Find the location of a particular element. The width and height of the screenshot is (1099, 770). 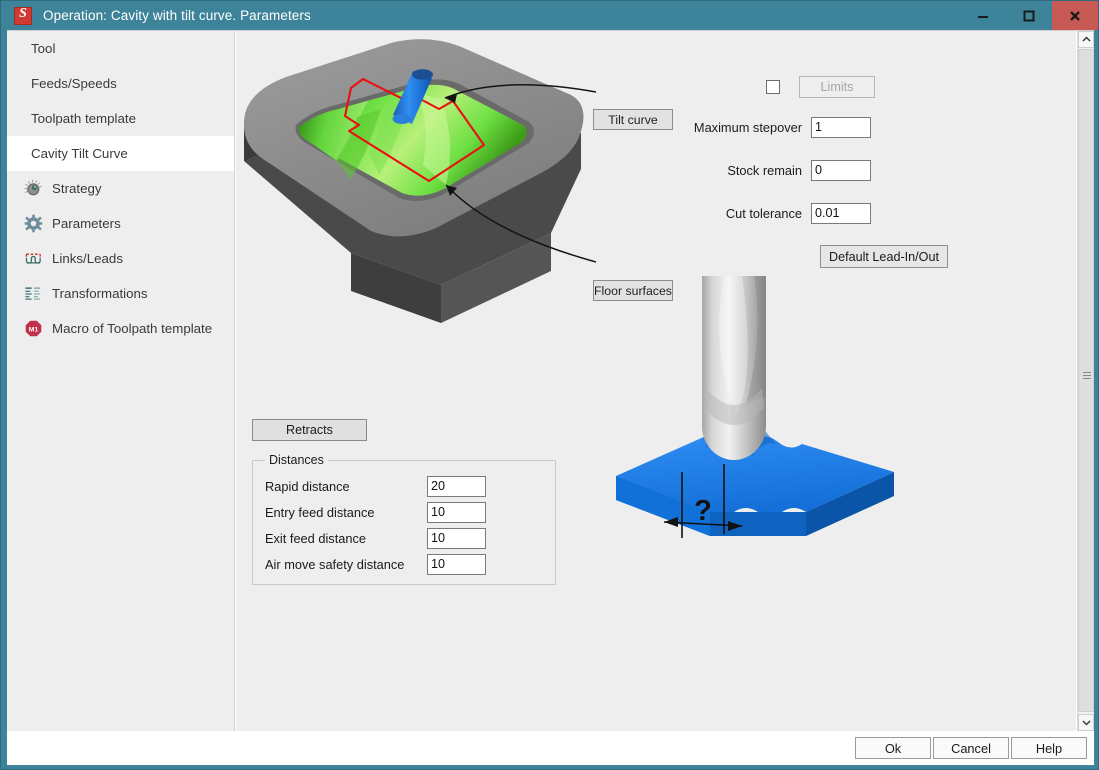

minimize-button is located at coordinates (983, 15).